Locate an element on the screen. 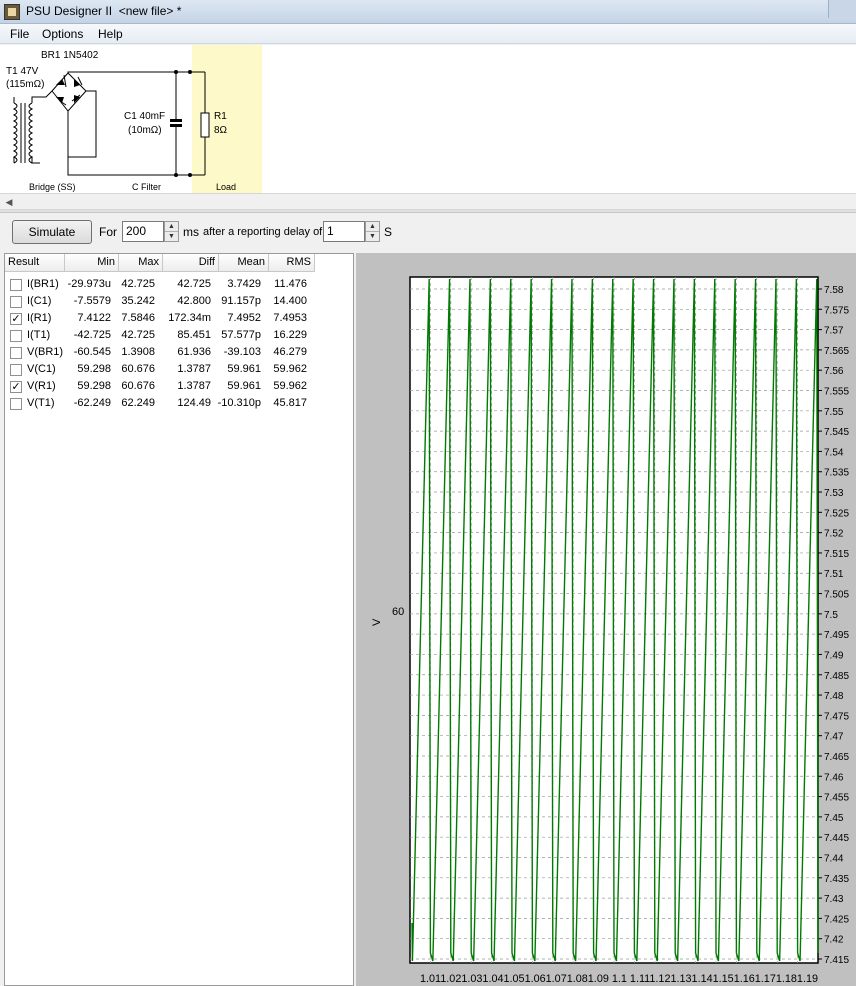  splitter is located at coordinates (428, 211).